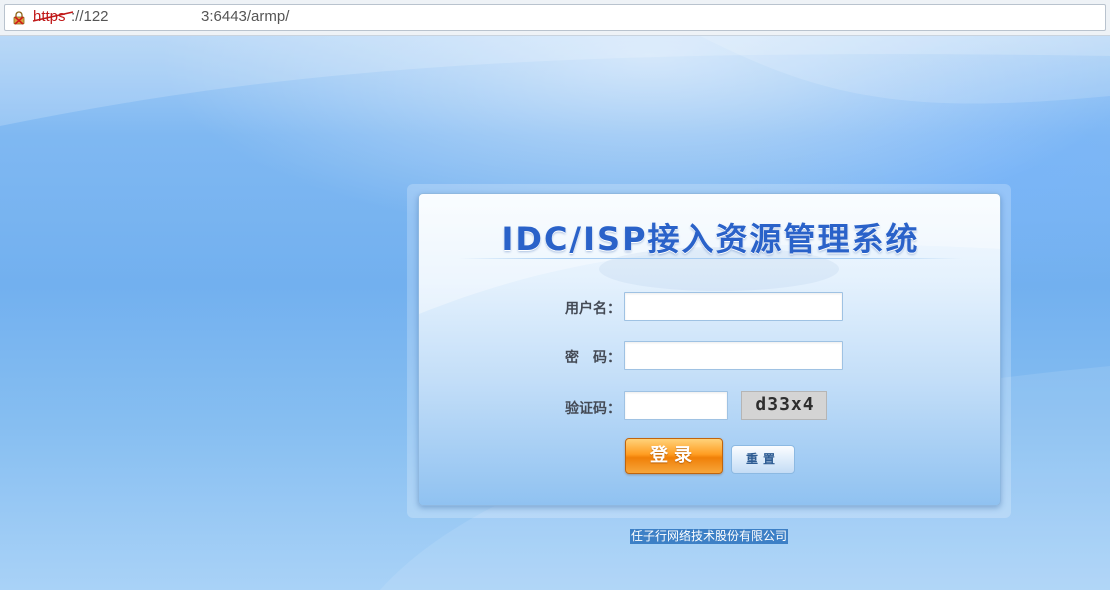 The width and height of the screenshot is (1110, 590). What do you see at coordinates (593, 409) in the screenshot?
I see `captcha-label: 验证码：` at bounding box center [593, 409].